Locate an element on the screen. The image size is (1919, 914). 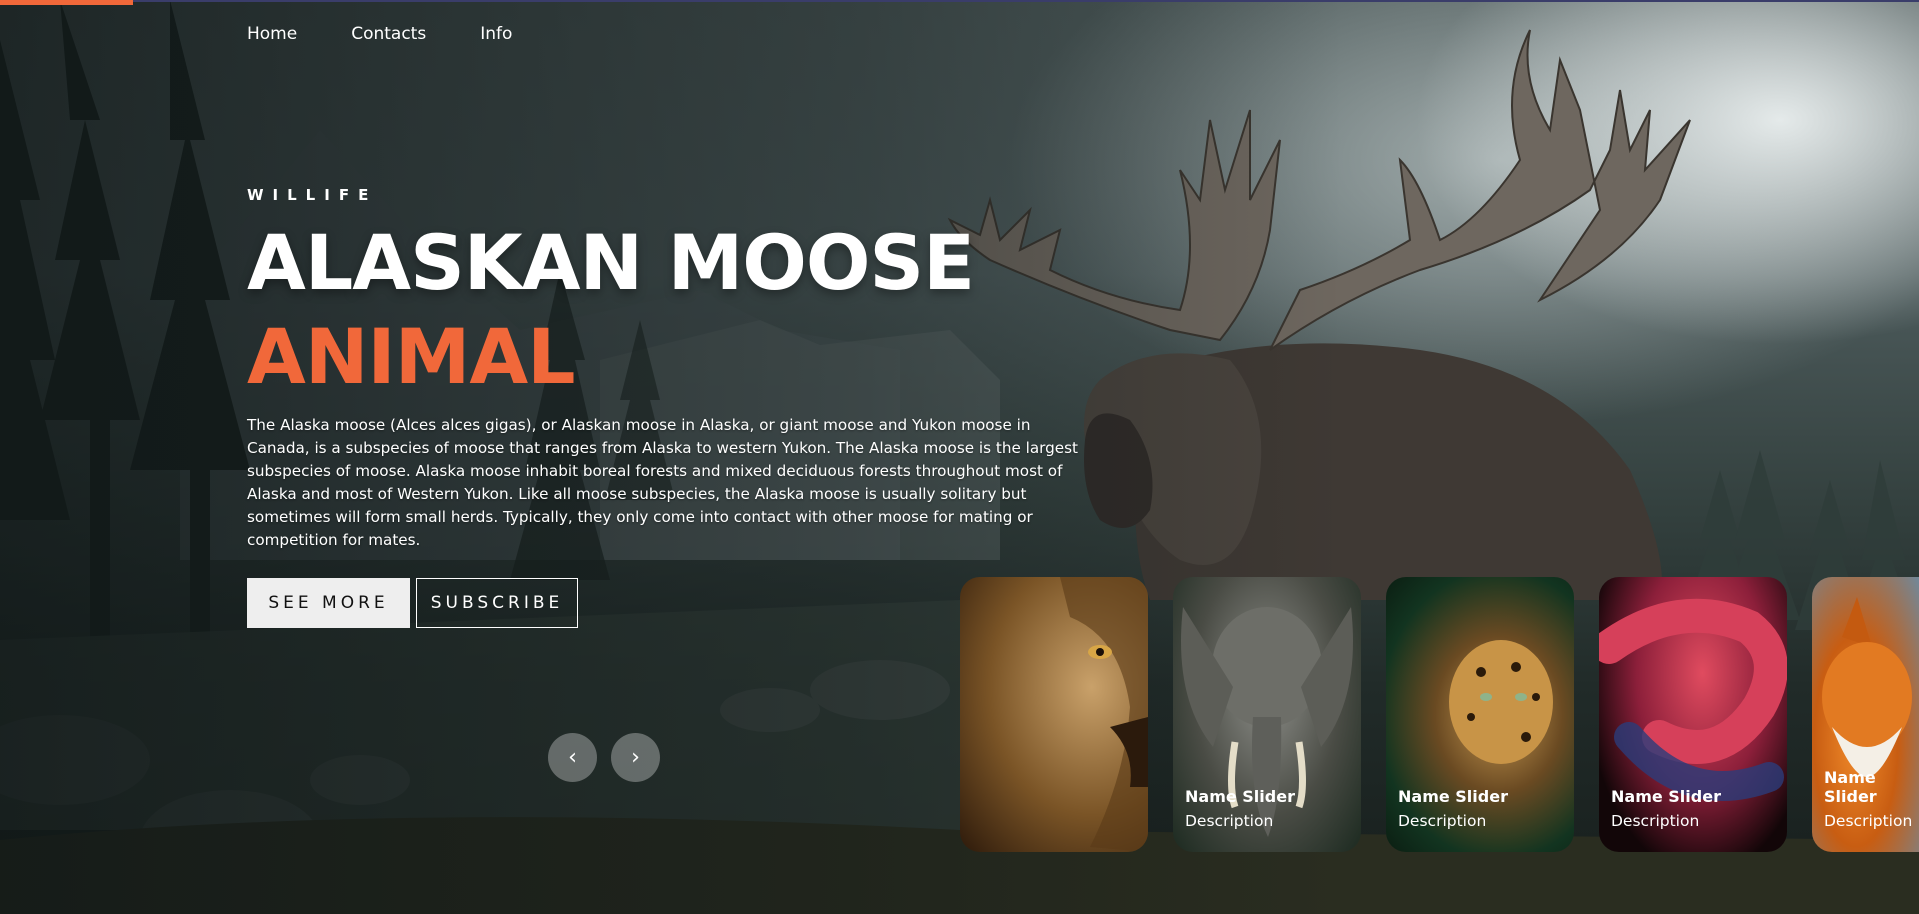
main-nav: Home Contacts Info is located at coordinates (379, 34).